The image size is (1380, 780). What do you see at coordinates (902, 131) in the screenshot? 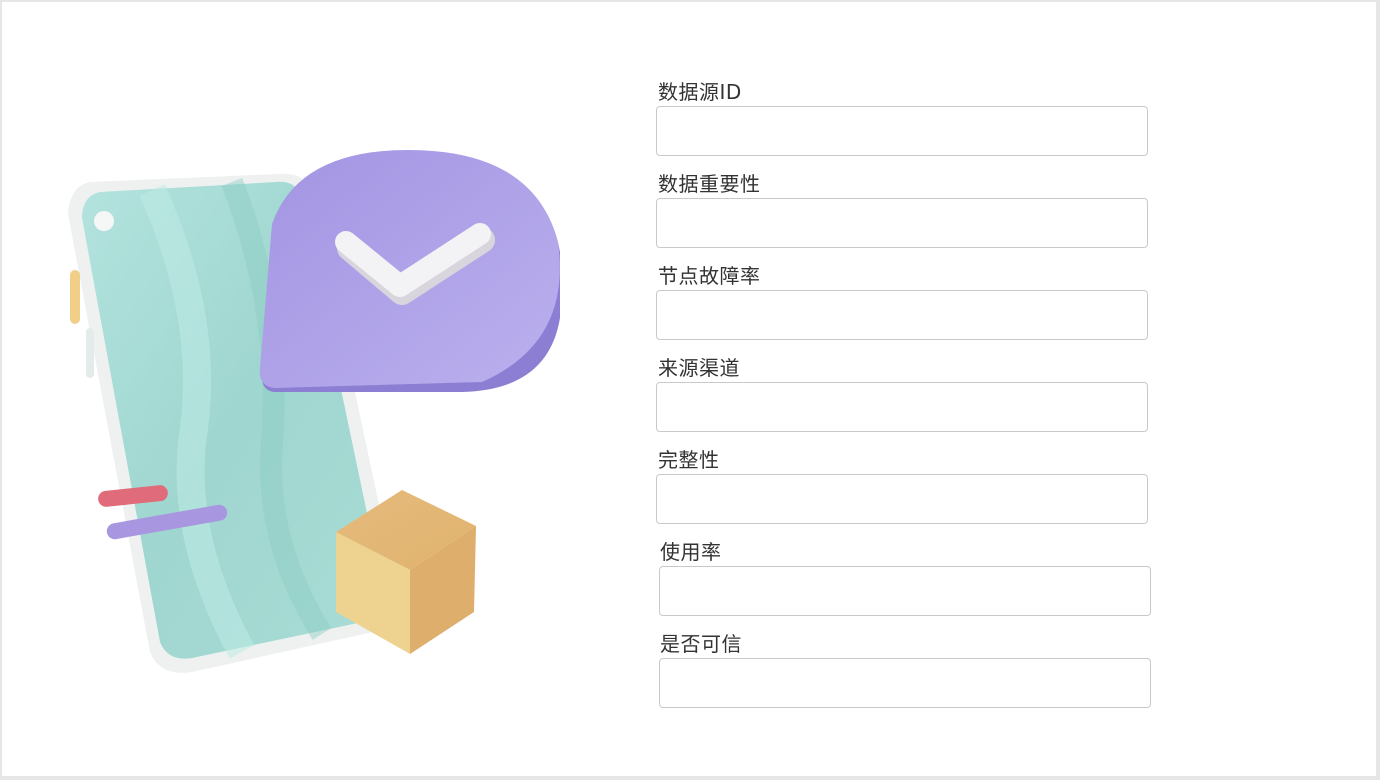
I see `data-source-id-input` at bounding box center [902, 131].